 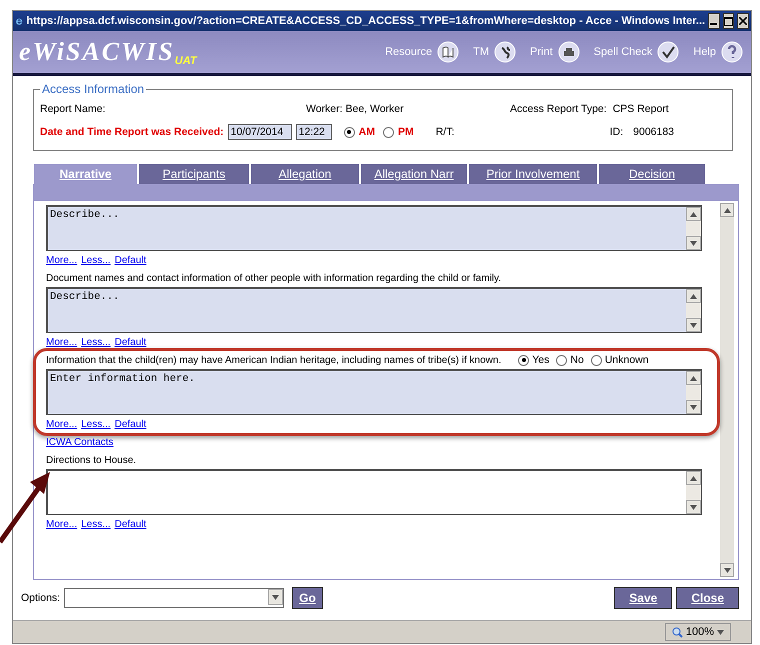 I want to click on field-label: Access Report Type:, so click(x=558, y=109).